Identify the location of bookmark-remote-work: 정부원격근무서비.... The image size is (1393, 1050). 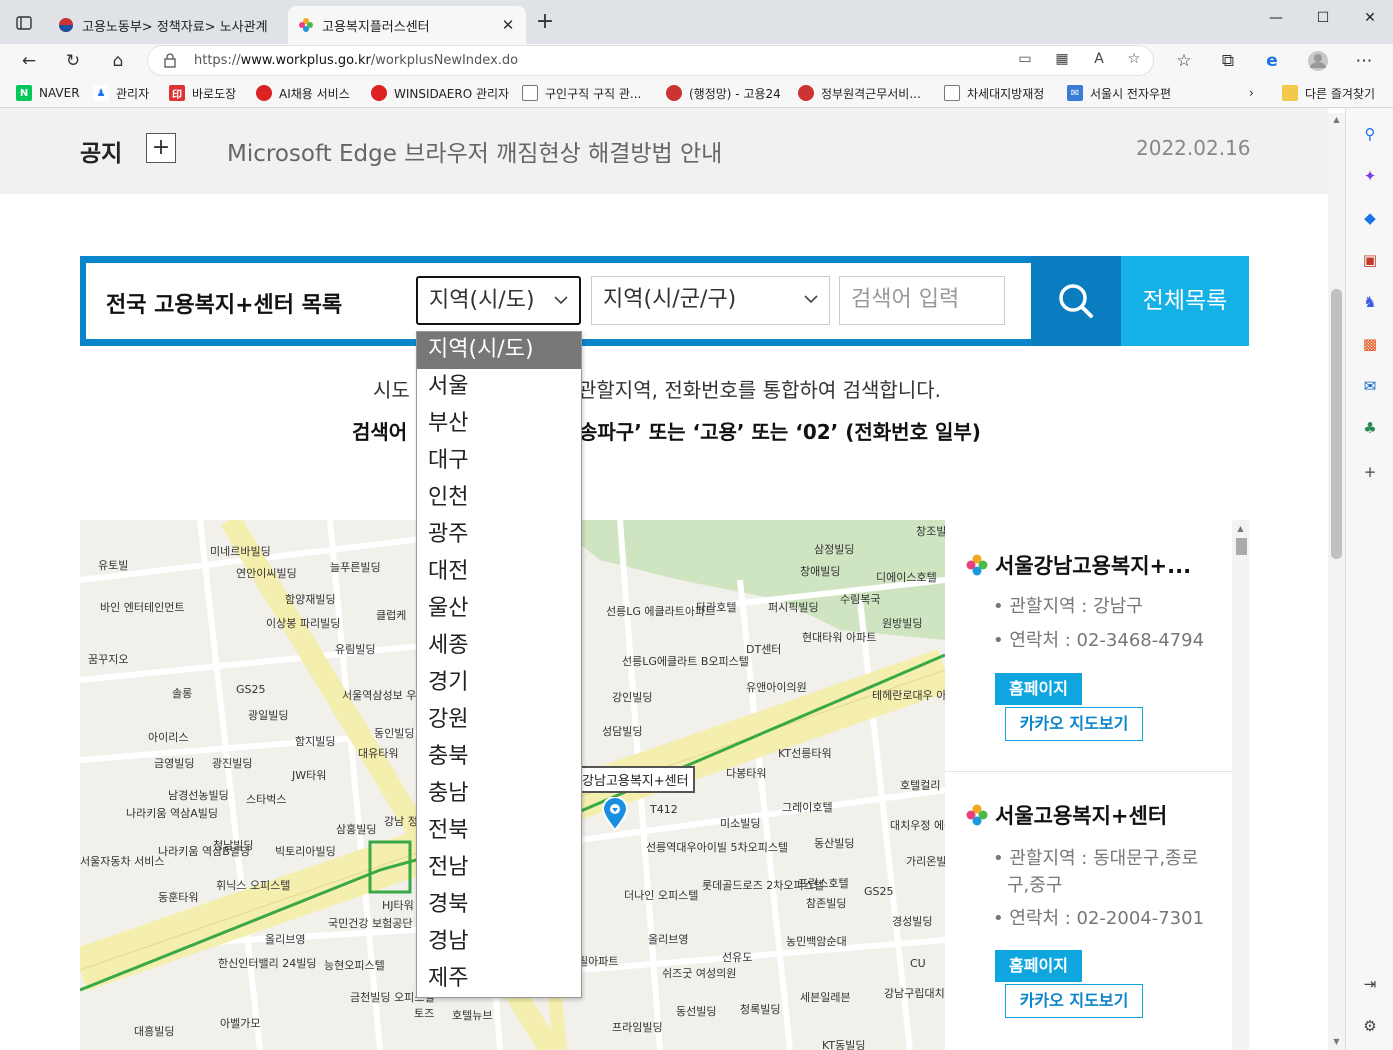
(859, 93).